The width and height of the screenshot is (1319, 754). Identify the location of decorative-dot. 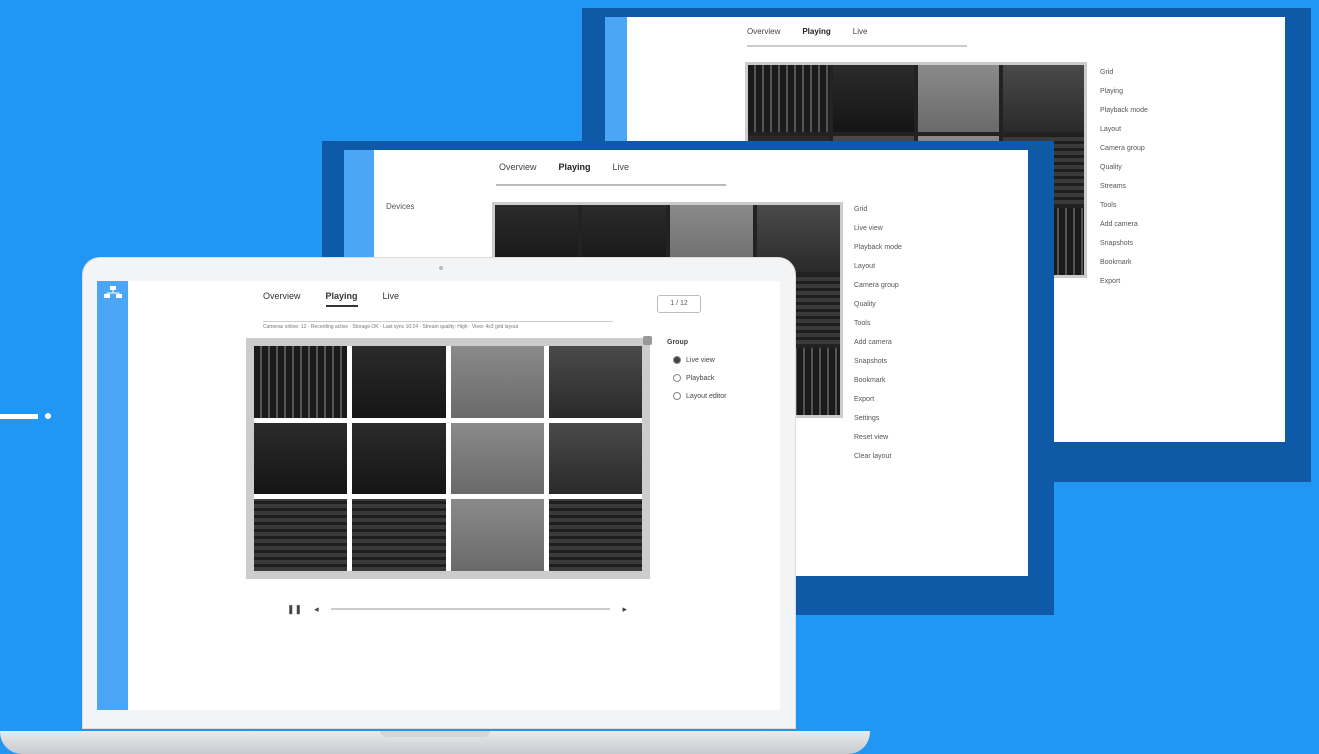
(48, 416).